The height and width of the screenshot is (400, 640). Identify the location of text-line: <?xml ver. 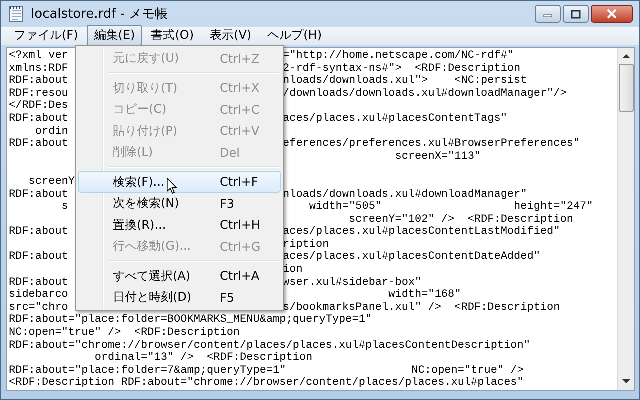
(38, 56).